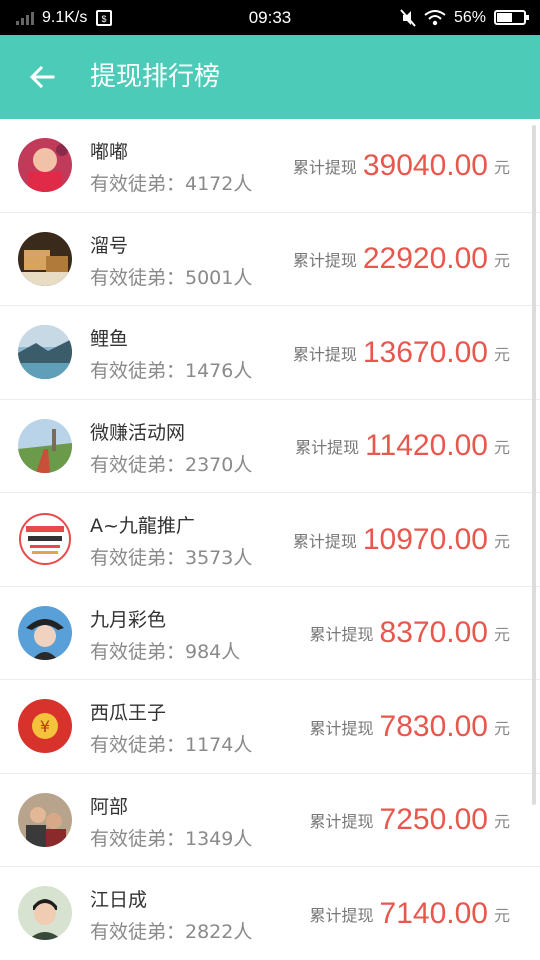 This screenshot has height=960, width=540. What do you see at coordinates (408, 17) in the screenshot?
I see `mute-icon` at bounding box center [408, 17].